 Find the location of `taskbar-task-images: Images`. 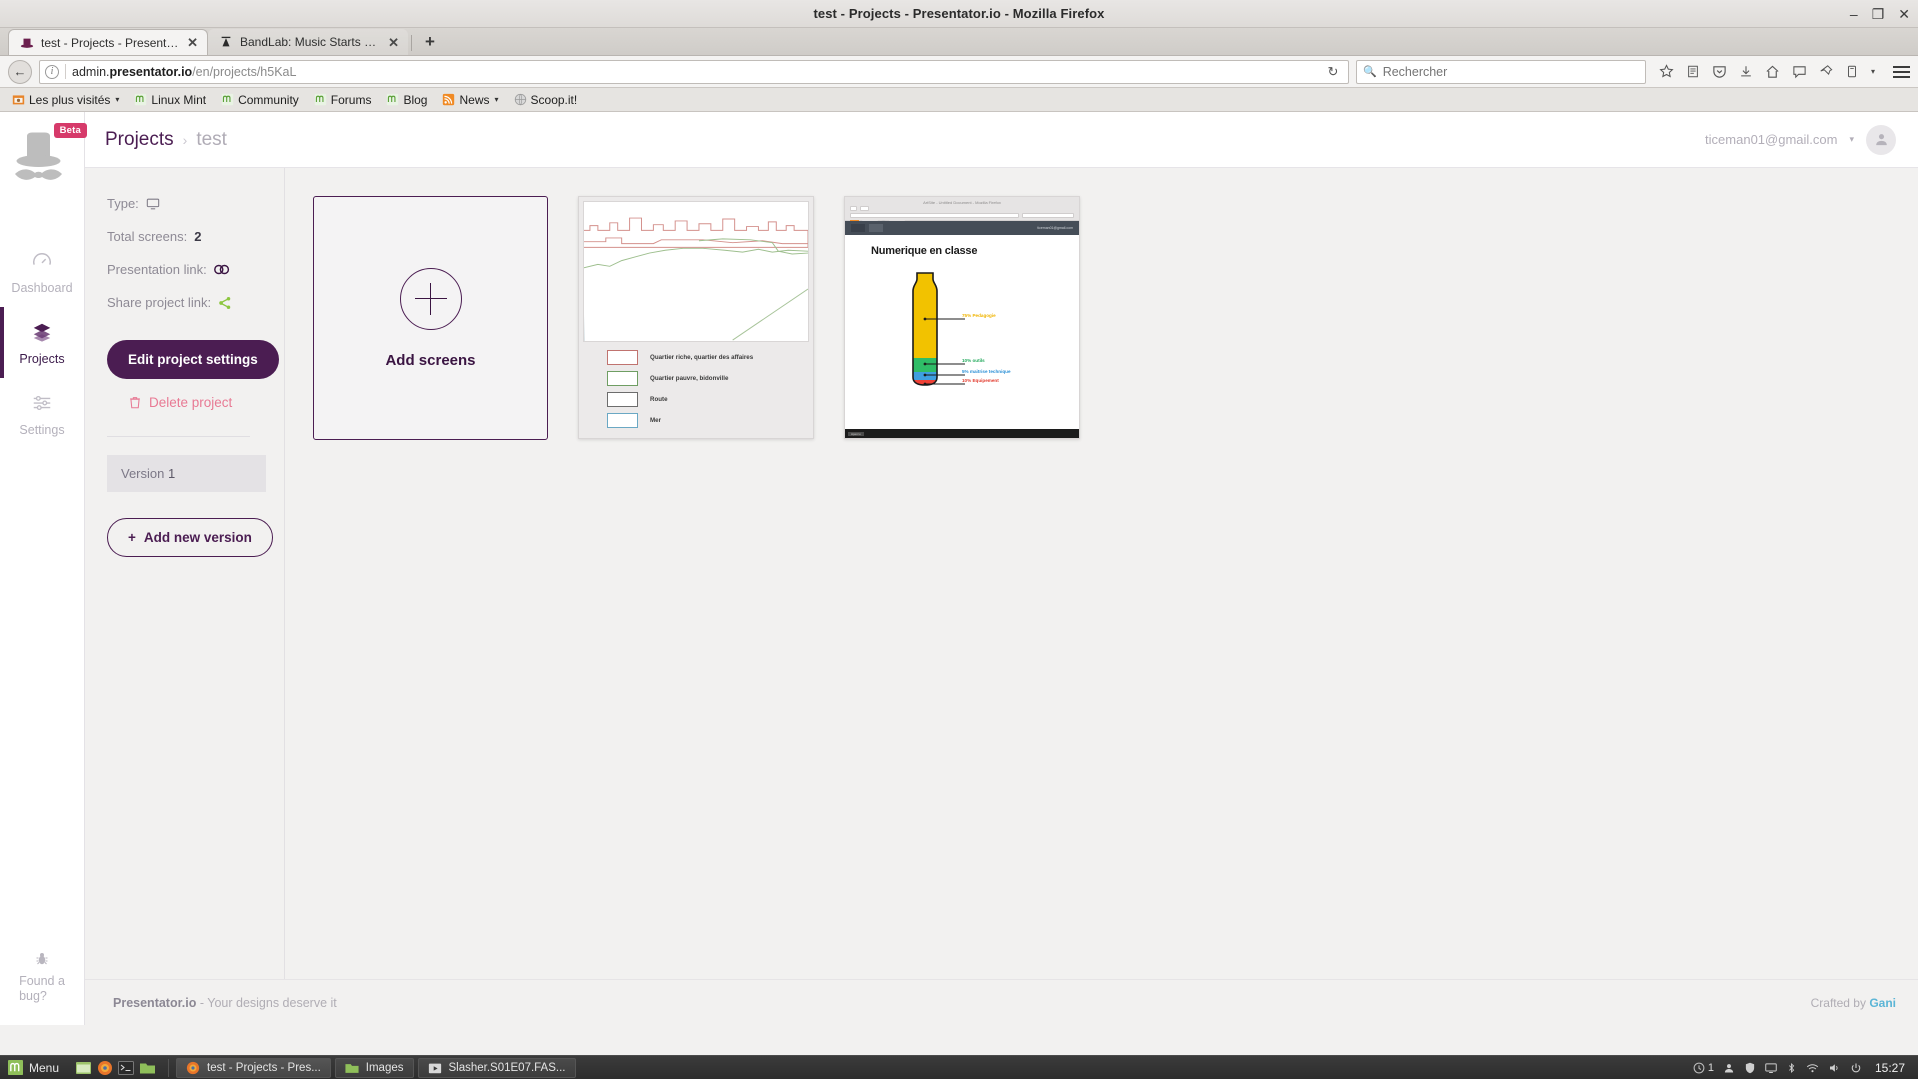

taskbar-task-images: Images is located at coordinates (374, 1067).